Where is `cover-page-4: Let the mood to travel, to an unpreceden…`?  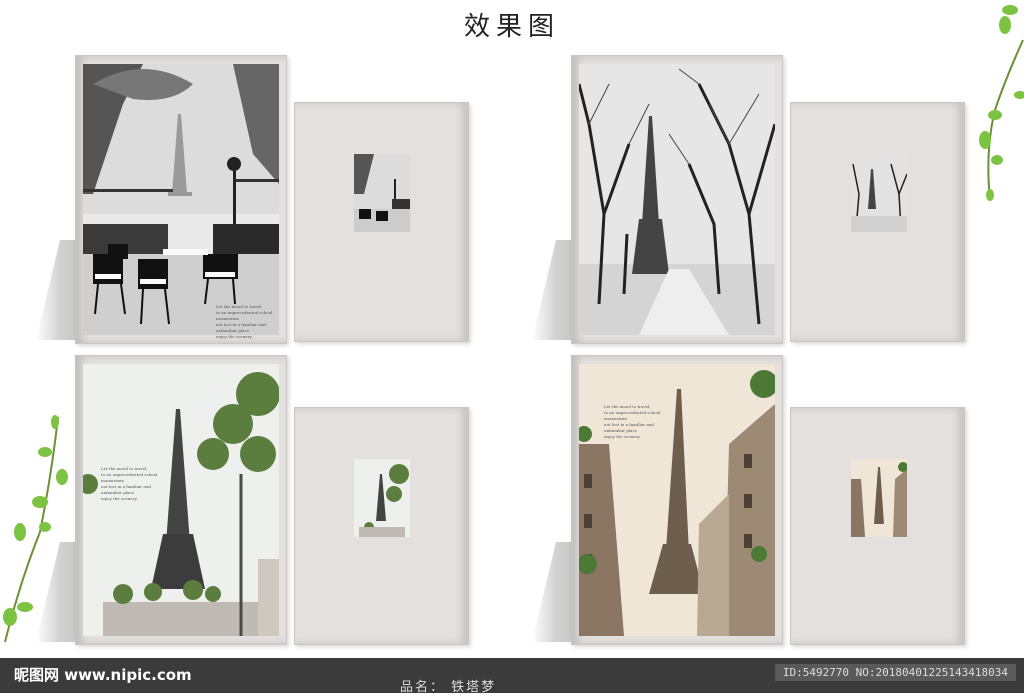 cover-page-4: Let the mood to travel, to an unpreceden… is located at coordinates (677, 500).